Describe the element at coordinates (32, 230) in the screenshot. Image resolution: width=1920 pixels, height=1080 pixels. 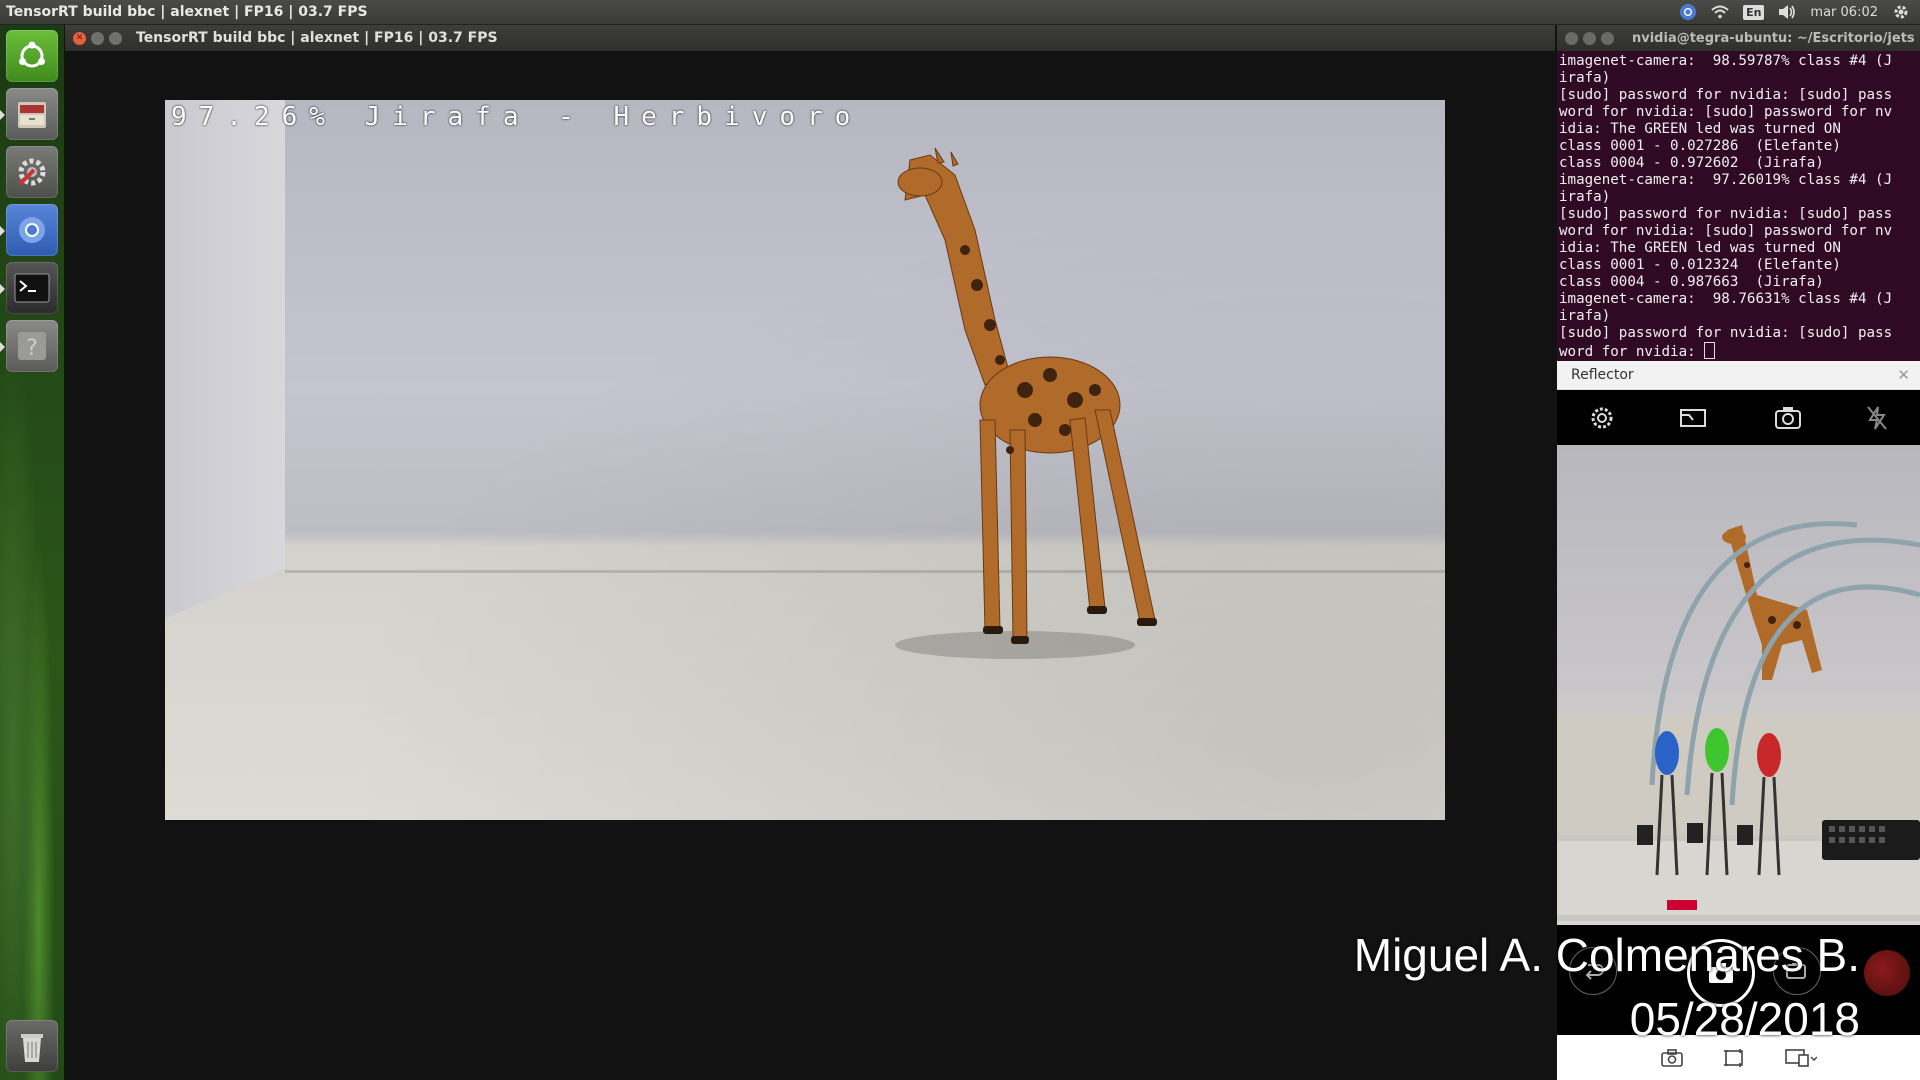
I see `chromium-icon` at that location.